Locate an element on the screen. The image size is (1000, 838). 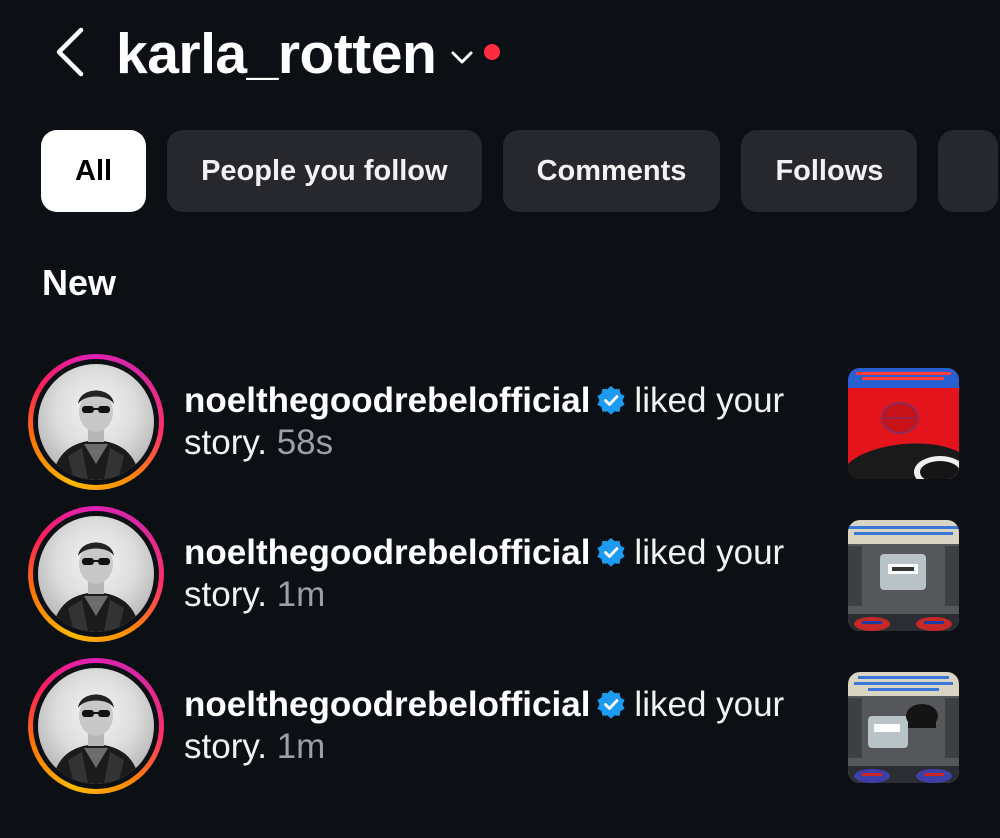
chevron-down-icon is located at coordinates (462, 58).